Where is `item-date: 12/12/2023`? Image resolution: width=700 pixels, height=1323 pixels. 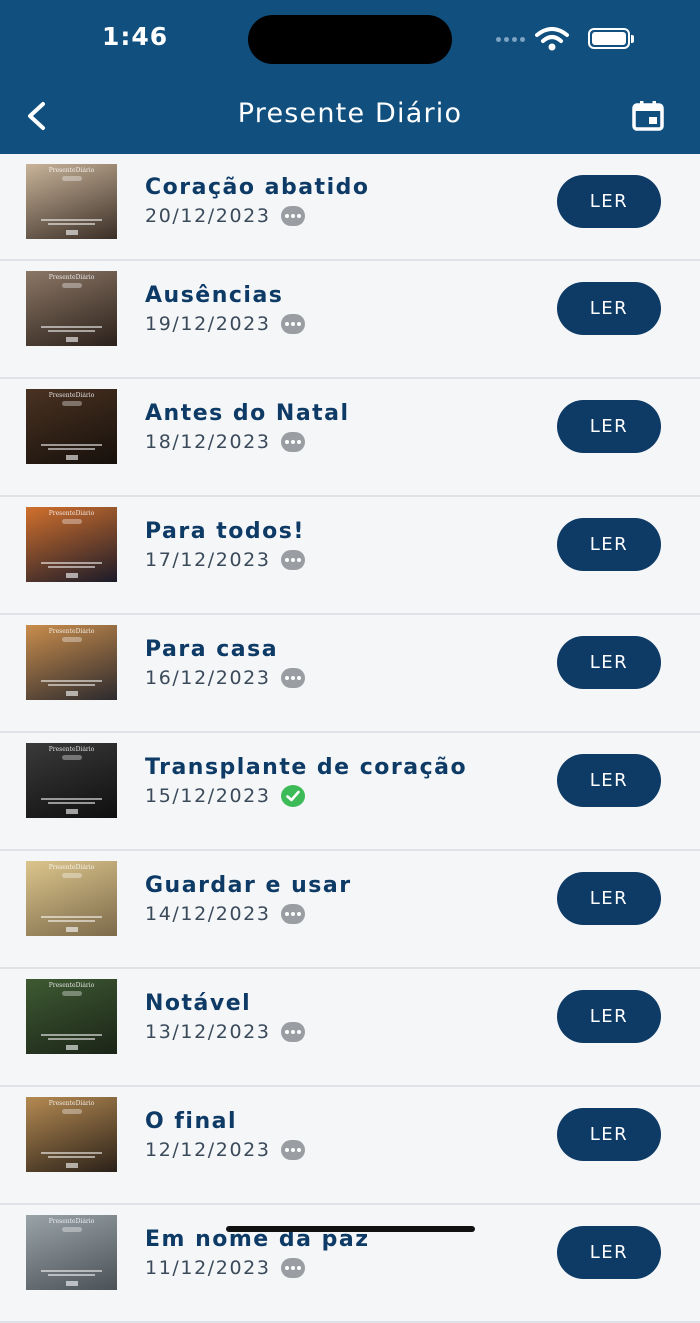 item-date: 12/12/2023 is located at coordinates (208, 1150).